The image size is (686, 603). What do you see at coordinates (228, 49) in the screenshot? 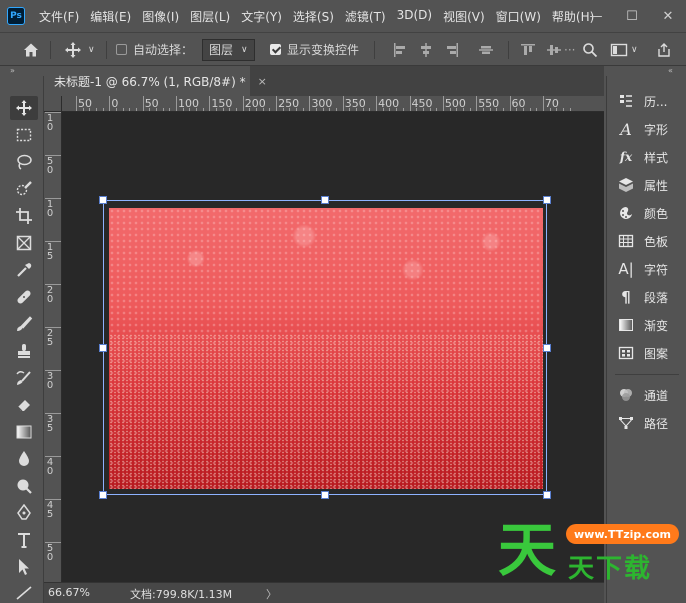
I see `auto-select-target-select: 图层 ∨` at bounding box center [228, 49].